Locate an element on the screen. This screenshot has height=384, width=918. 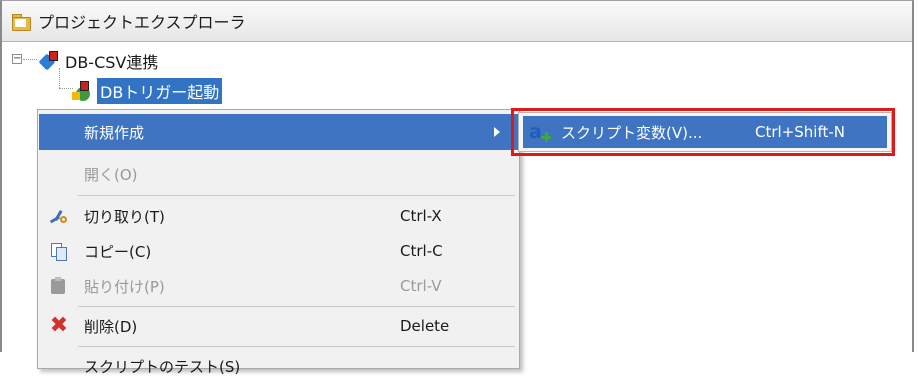
scissors-icon is located at coordinates (59, 216).